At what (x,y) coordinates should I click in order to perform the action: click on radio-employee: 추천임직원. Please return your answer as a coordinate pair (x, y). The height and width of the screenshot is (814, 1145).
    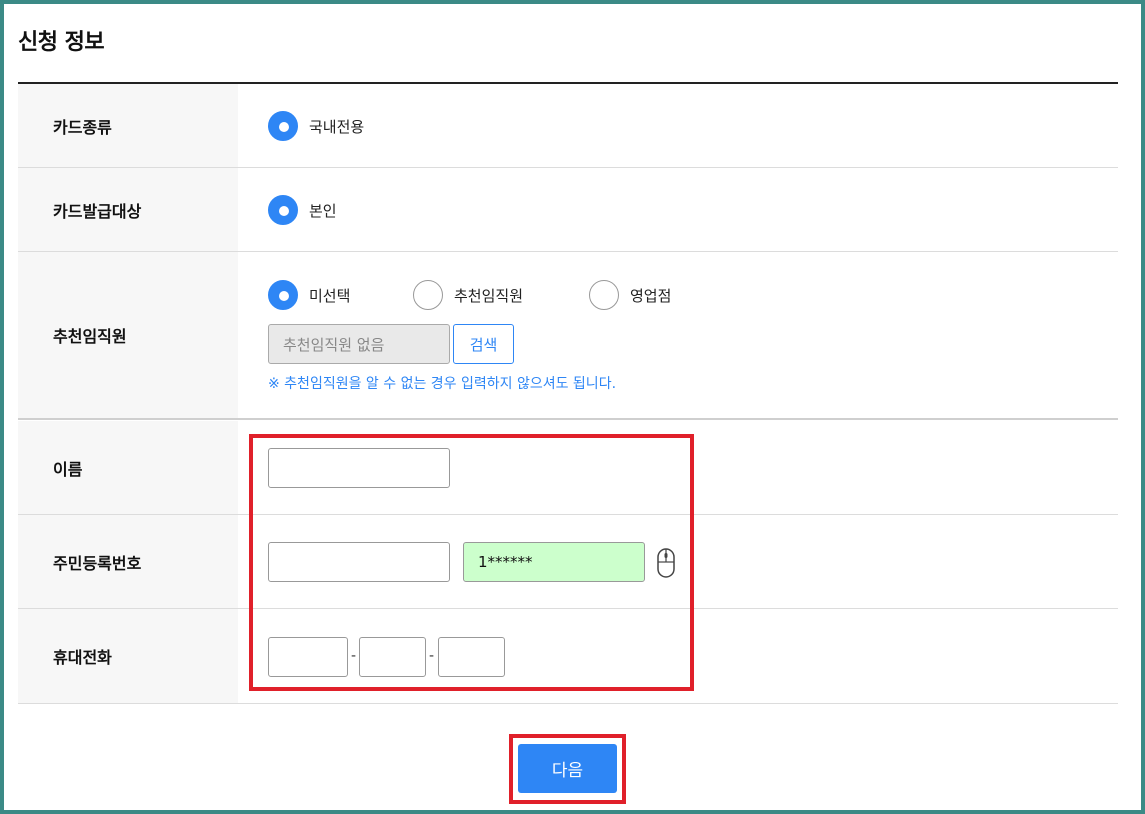
    Looking at the image, I should click on (468, 295).